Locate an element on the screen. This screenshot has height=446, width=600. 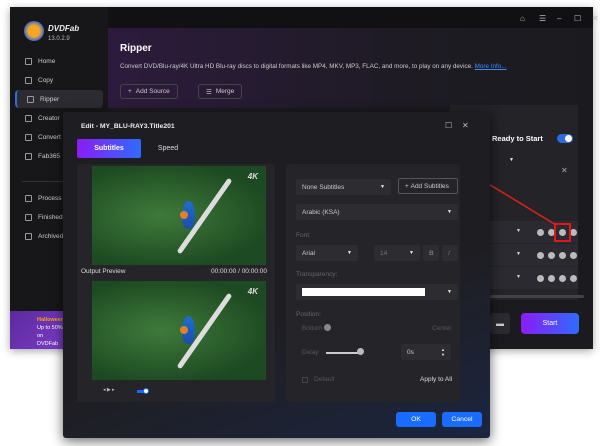
delay-slider is located at coordinates (343, 353).